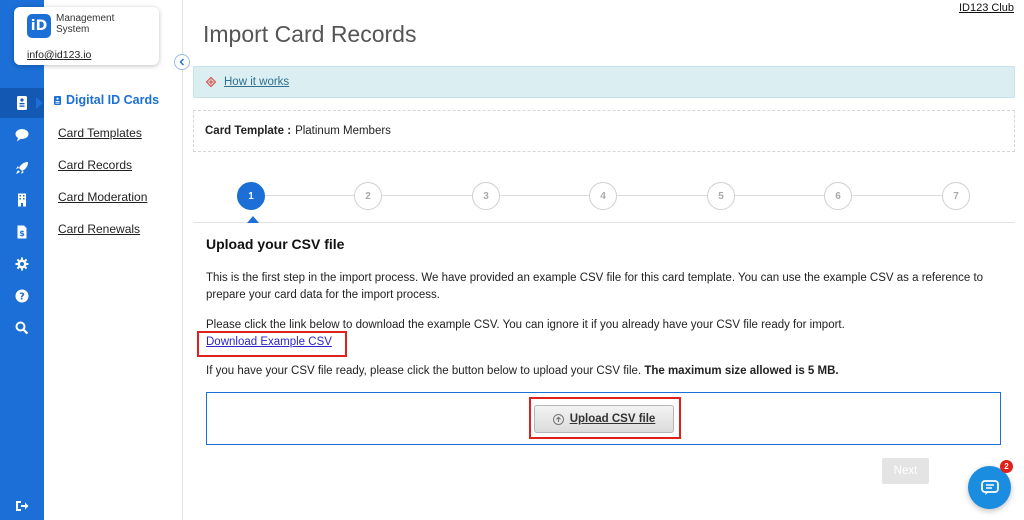 The width and height of the screenshot is (1024, 520). What do you see at coordinates (604, 82) in the screenshot?
I see `how-it-works-bar: How it works` at bounding box center [604, 82].